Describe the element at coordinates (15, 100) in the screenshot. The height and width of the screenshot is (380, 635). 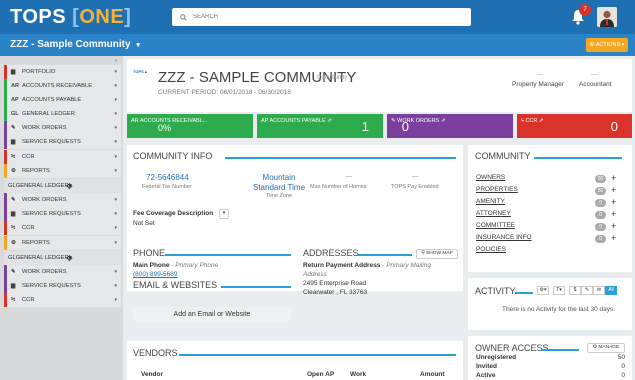
I see `sidebar-item-icon: AP` at that location.